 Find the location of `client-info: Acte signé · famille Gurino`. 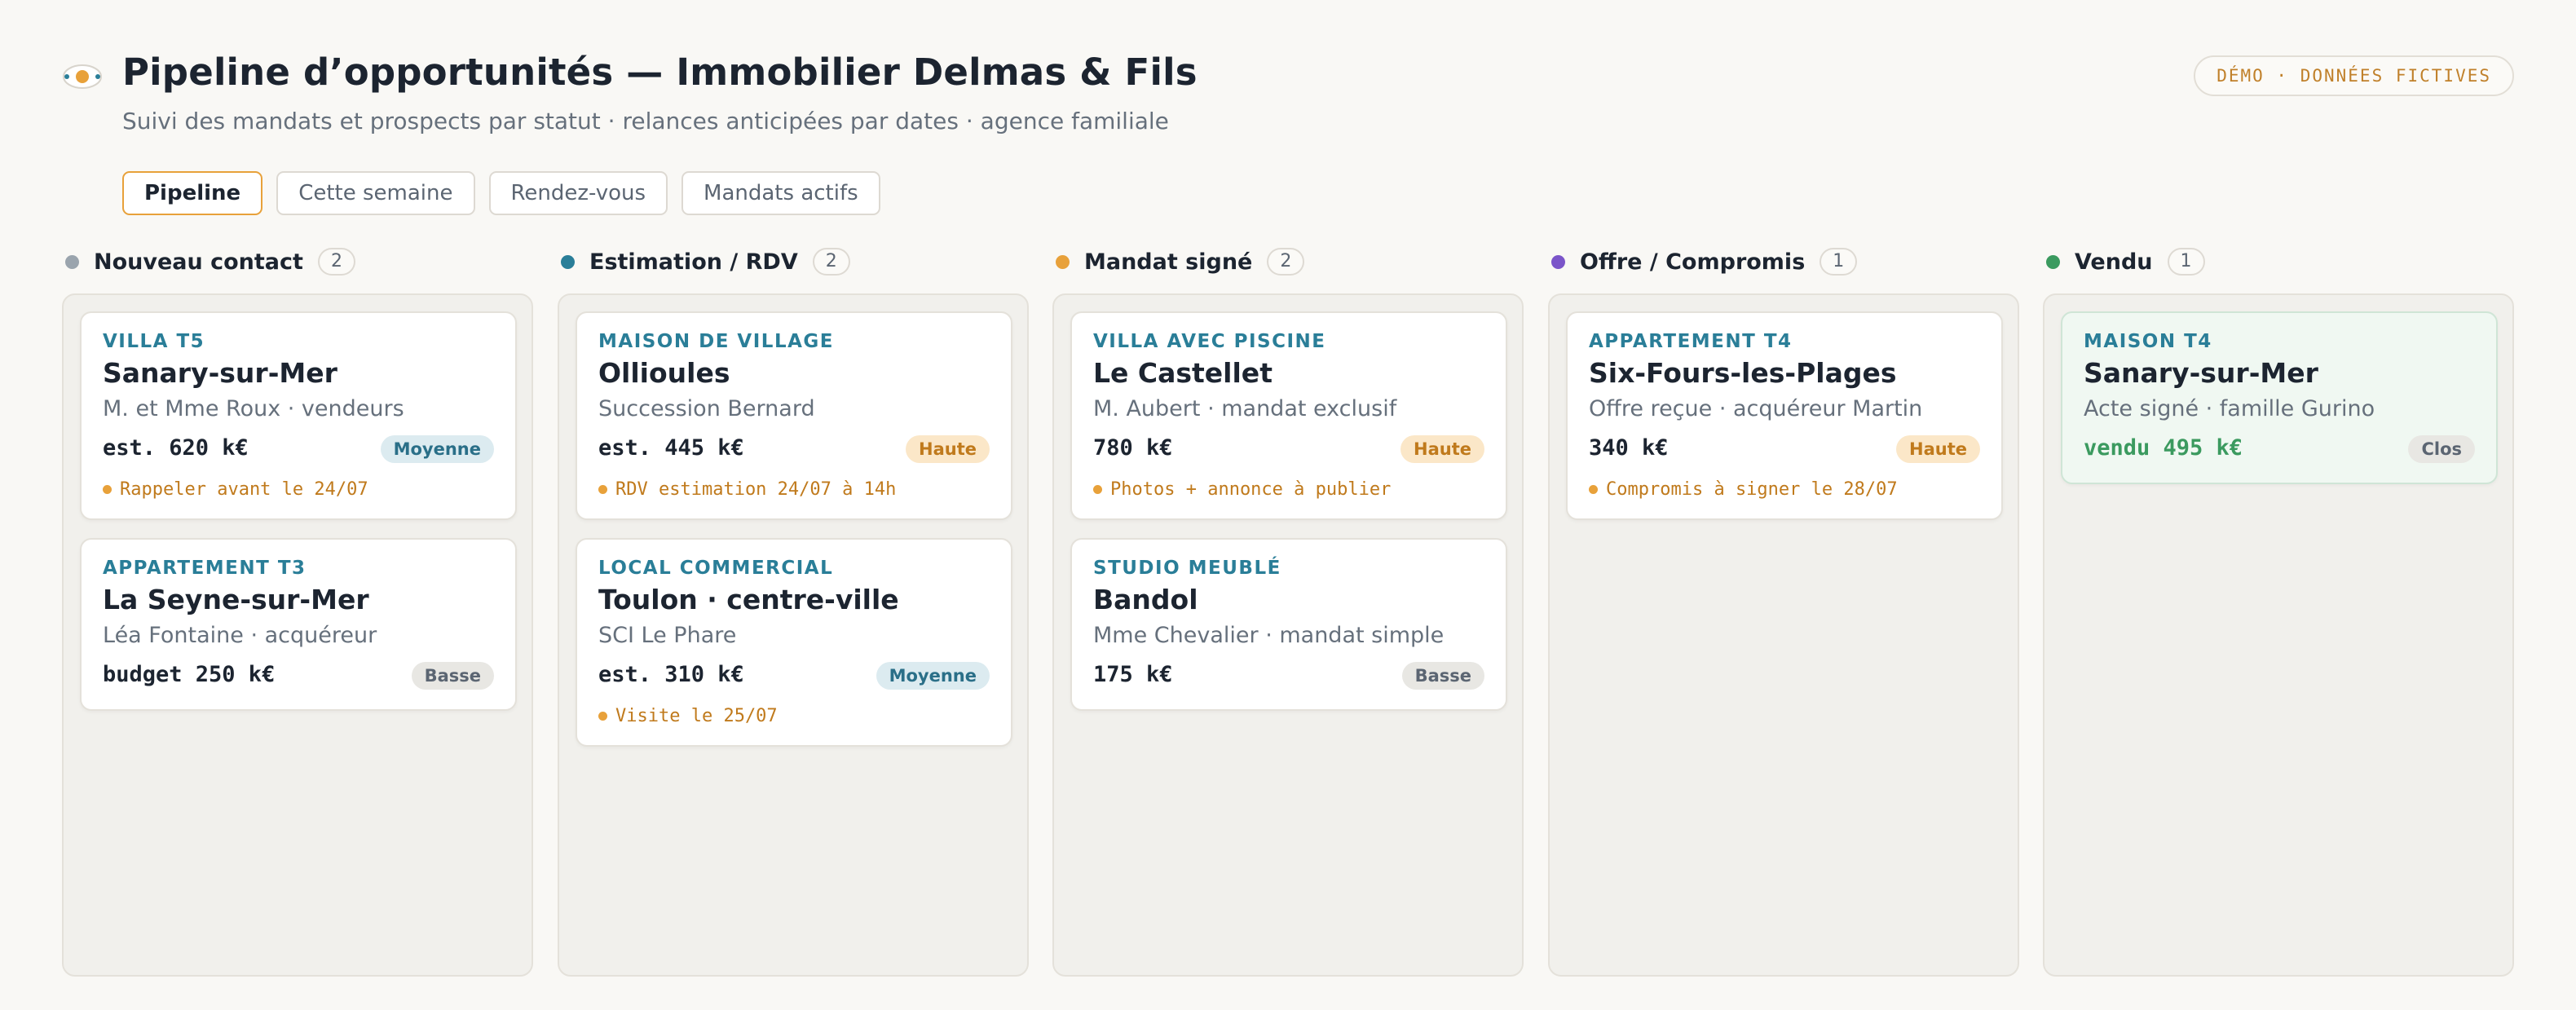

client-info: Acte signé · famille Gurino is located at coordinates (2229, 408).